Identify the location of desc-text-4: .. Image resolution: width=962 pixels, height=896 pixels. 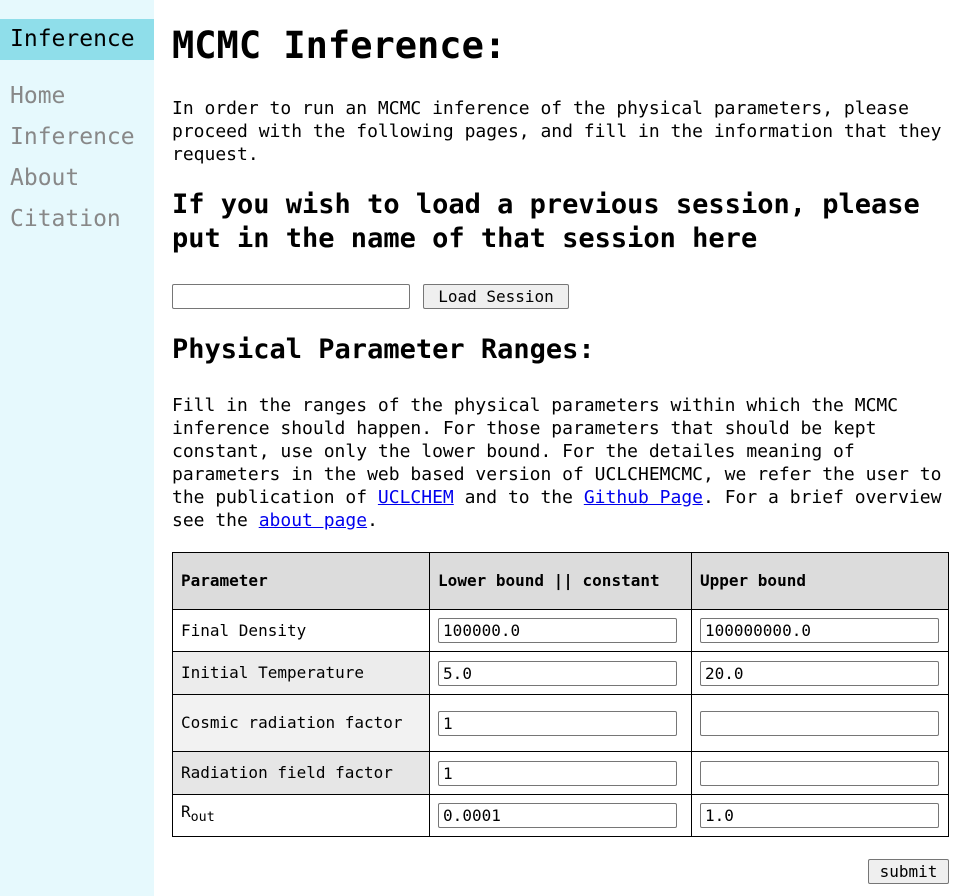
(372, 520).